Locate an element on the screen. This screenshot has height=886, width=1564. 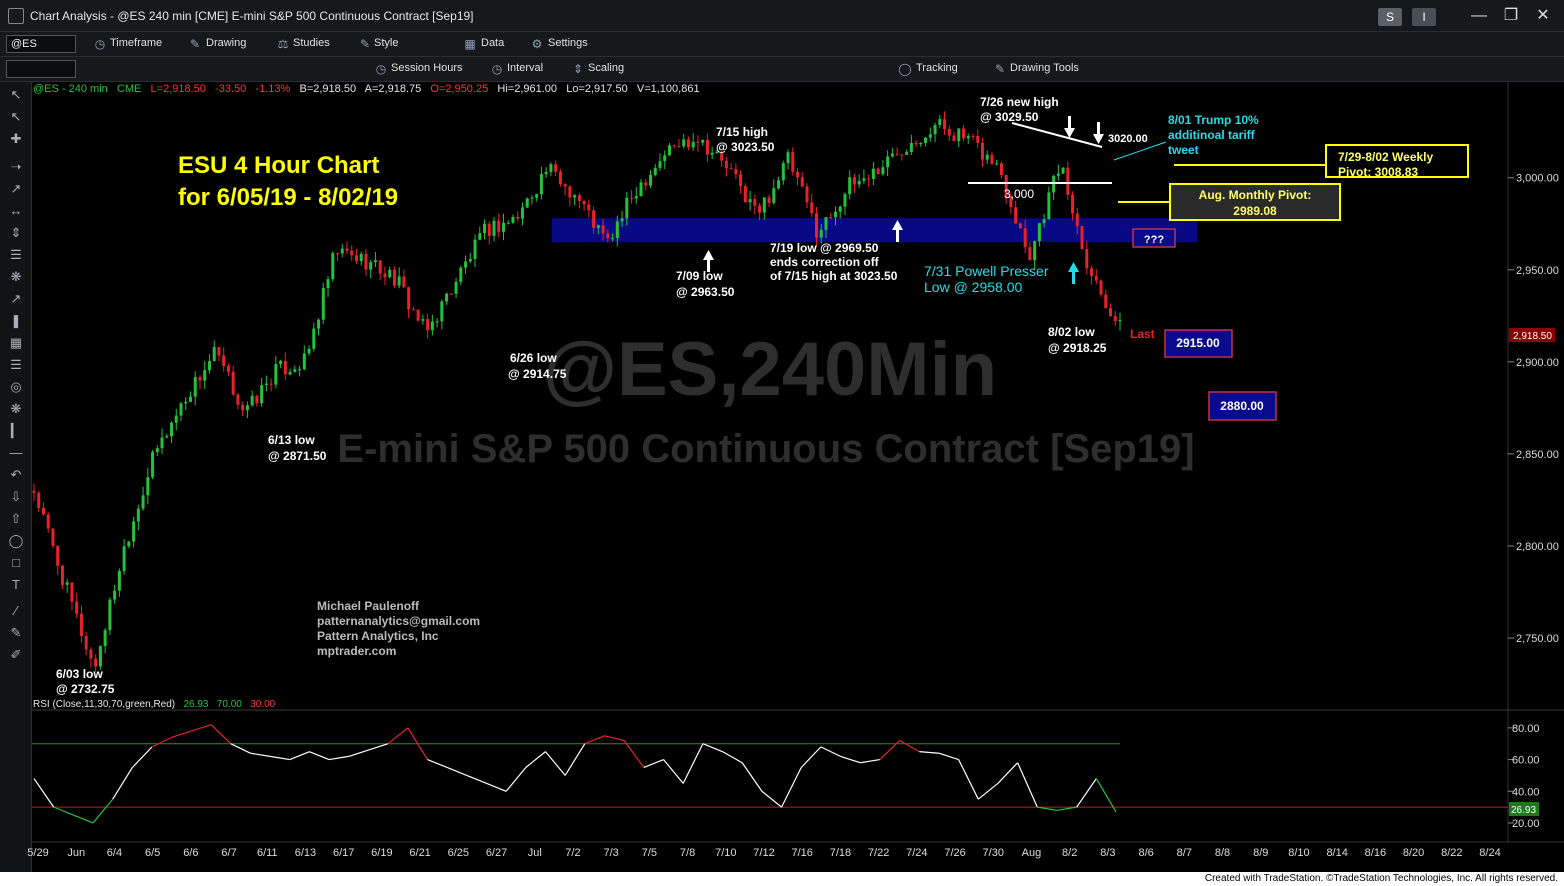
label-low-0626b: @ 2914.75 is located at coordinates (537, 374).